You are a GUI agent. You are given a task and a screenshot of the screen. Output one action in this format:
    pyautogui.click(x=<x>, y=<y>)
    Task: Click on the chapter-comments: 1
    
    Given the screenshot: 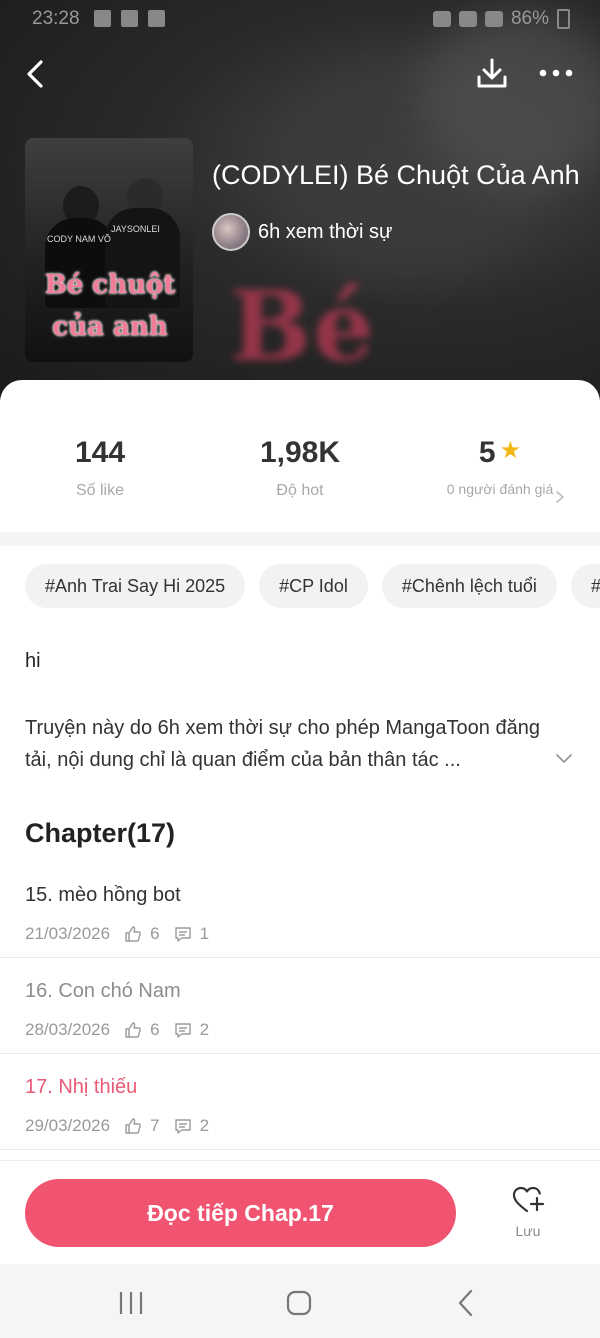 What is the action you would take?
    pyautogui.click(x=204, y=933)
    